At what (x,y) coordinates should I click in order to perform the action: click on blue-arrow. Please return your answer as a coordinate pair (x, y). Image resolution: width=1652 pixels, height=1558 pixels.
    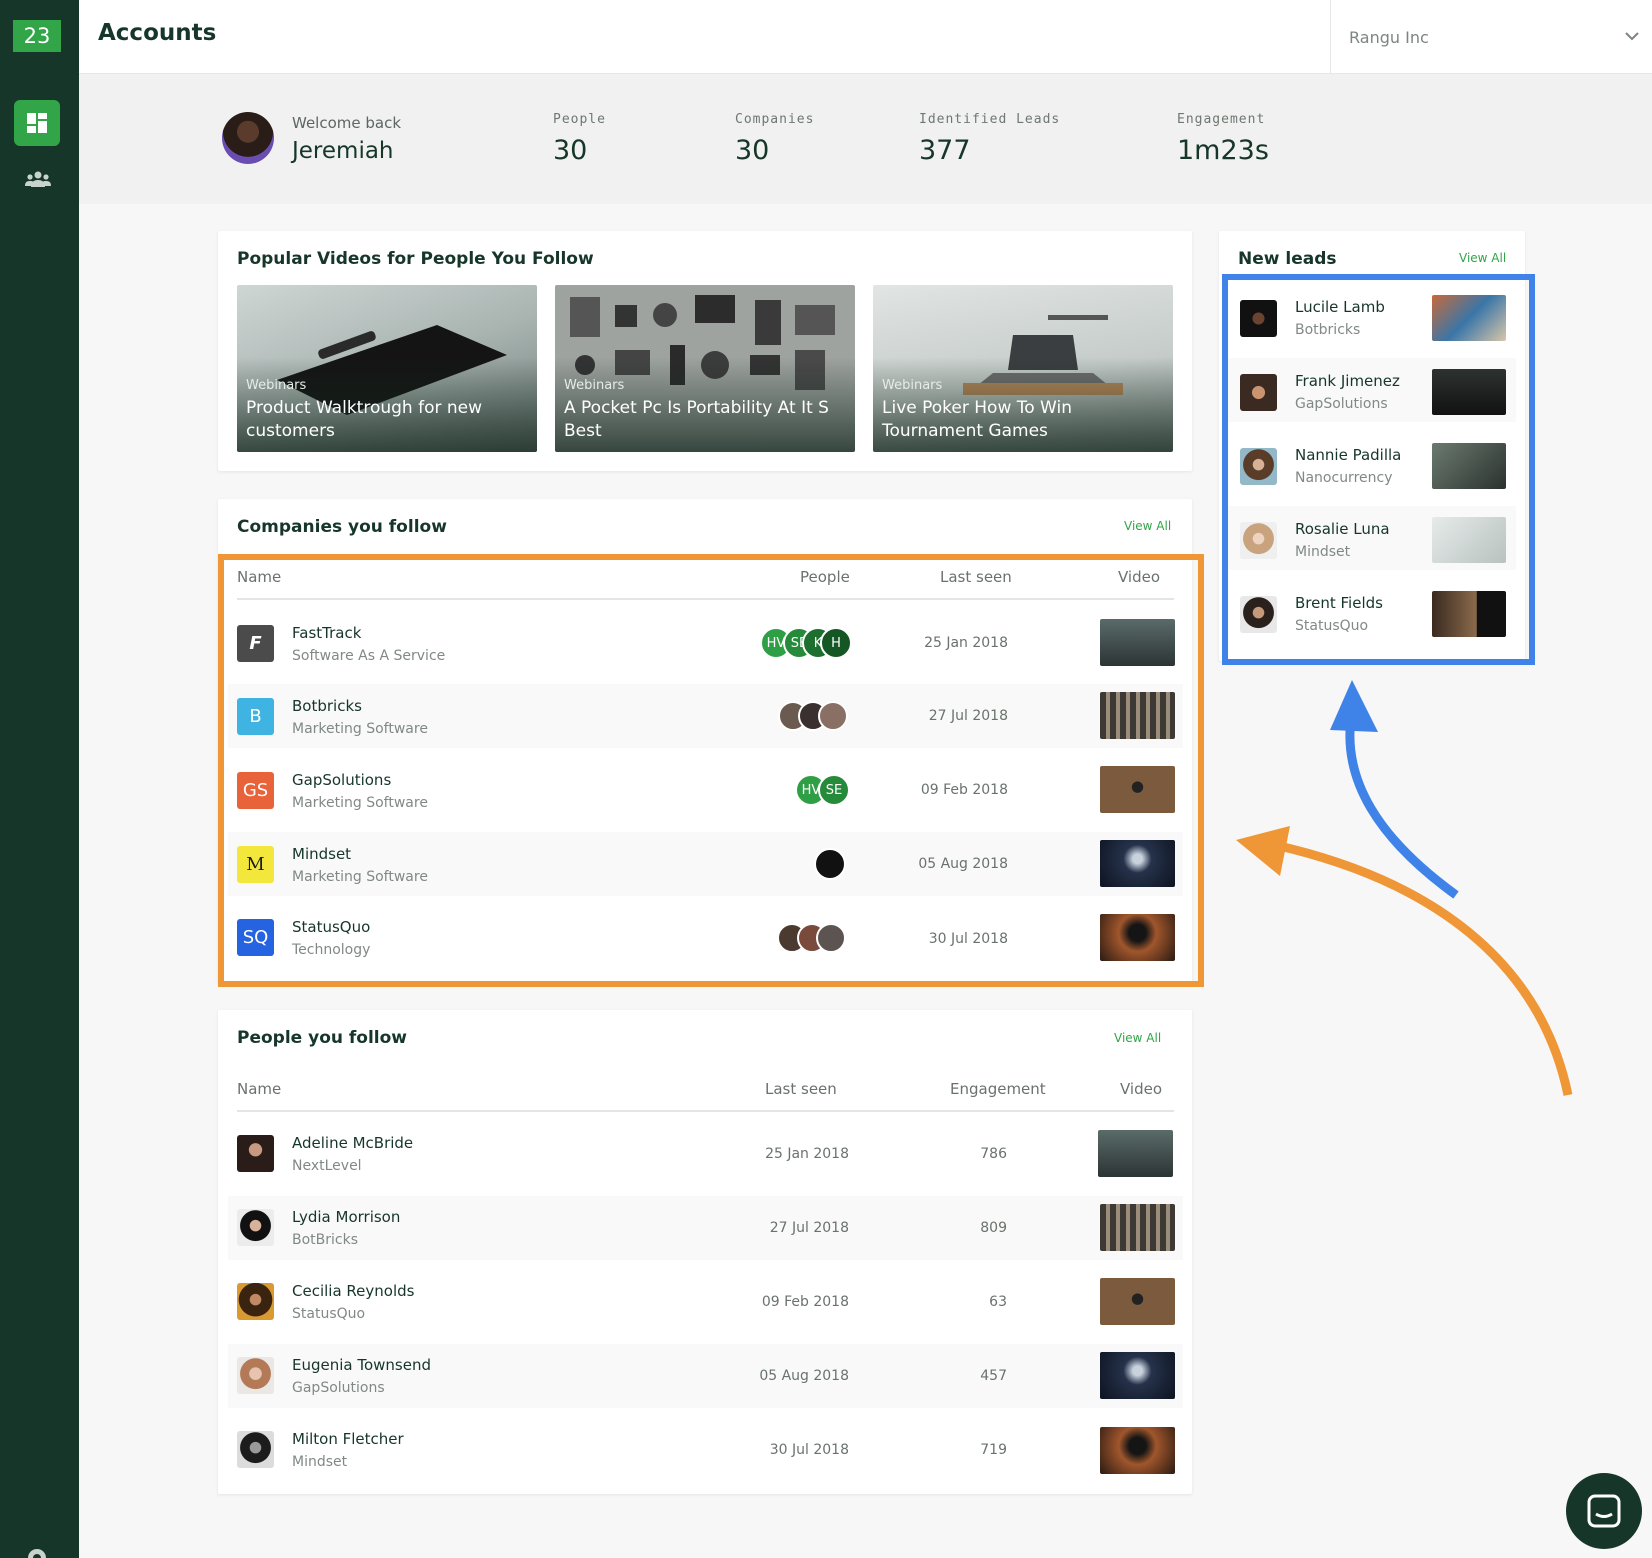
    Looking at the image, I should click on (1402, 805).